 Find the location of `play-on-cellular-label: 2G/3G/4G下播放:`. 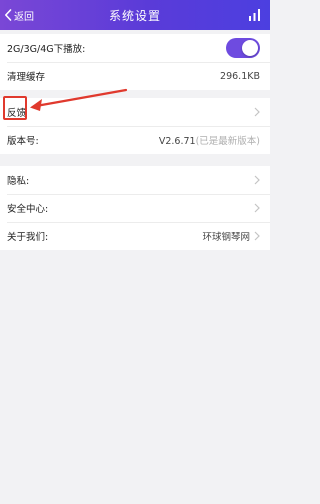

play-on-cellular-label: 2G/3G/4G下播放: is located at coordinates (46, 49).